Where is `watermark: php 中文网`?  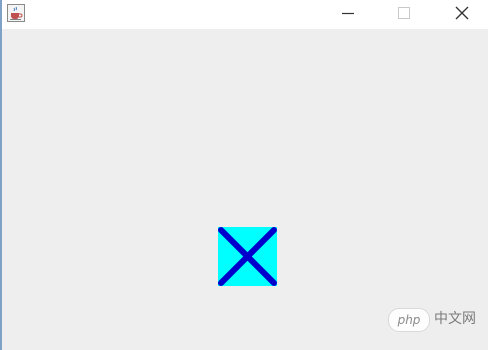
watermark: php 中文网 is located at coordinates (436, 319).